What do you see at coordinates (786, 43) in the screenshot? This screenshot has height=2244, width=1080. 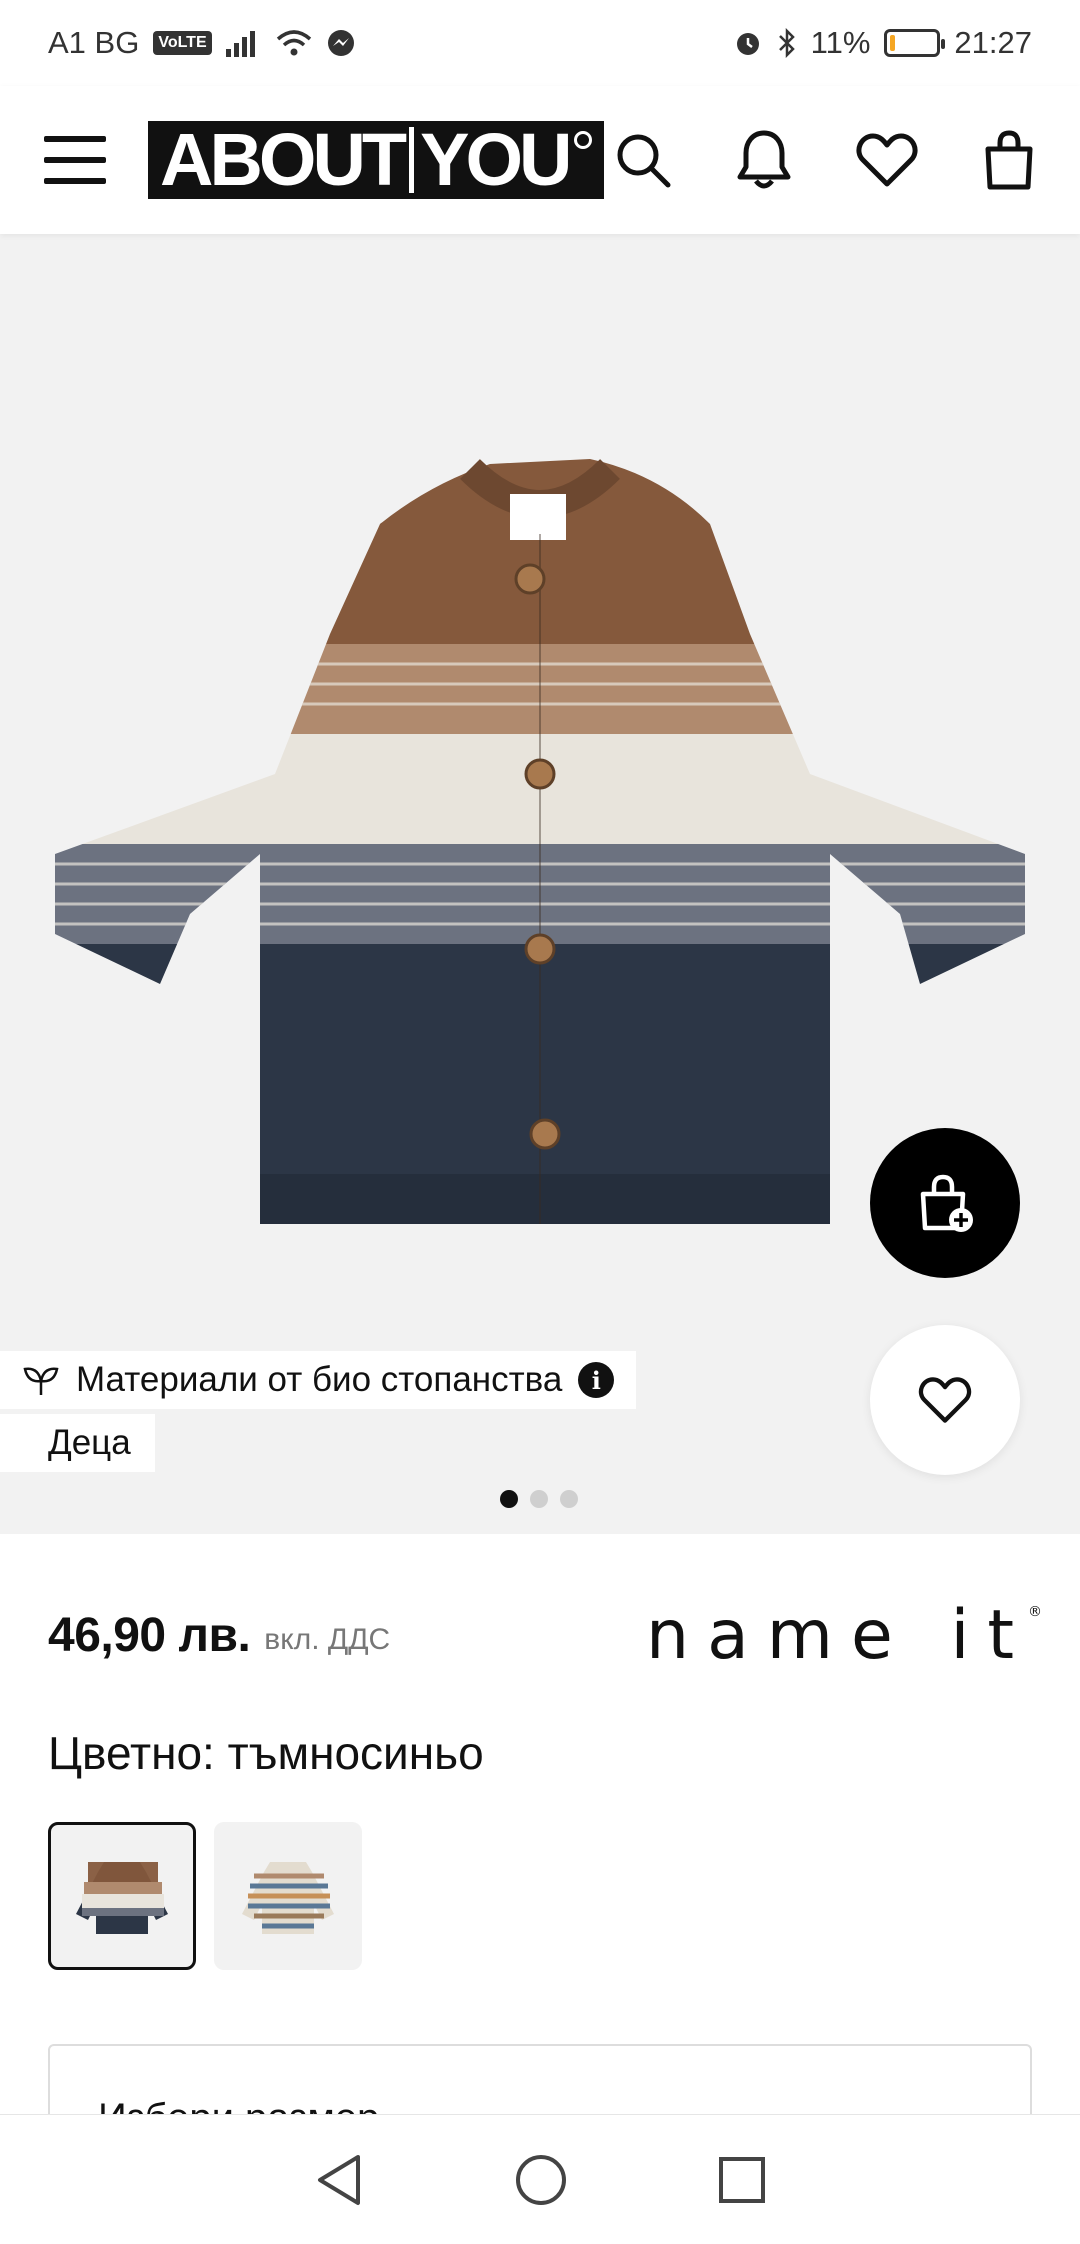 I see `bluetooth-icon` at bounding box center [786, 43].